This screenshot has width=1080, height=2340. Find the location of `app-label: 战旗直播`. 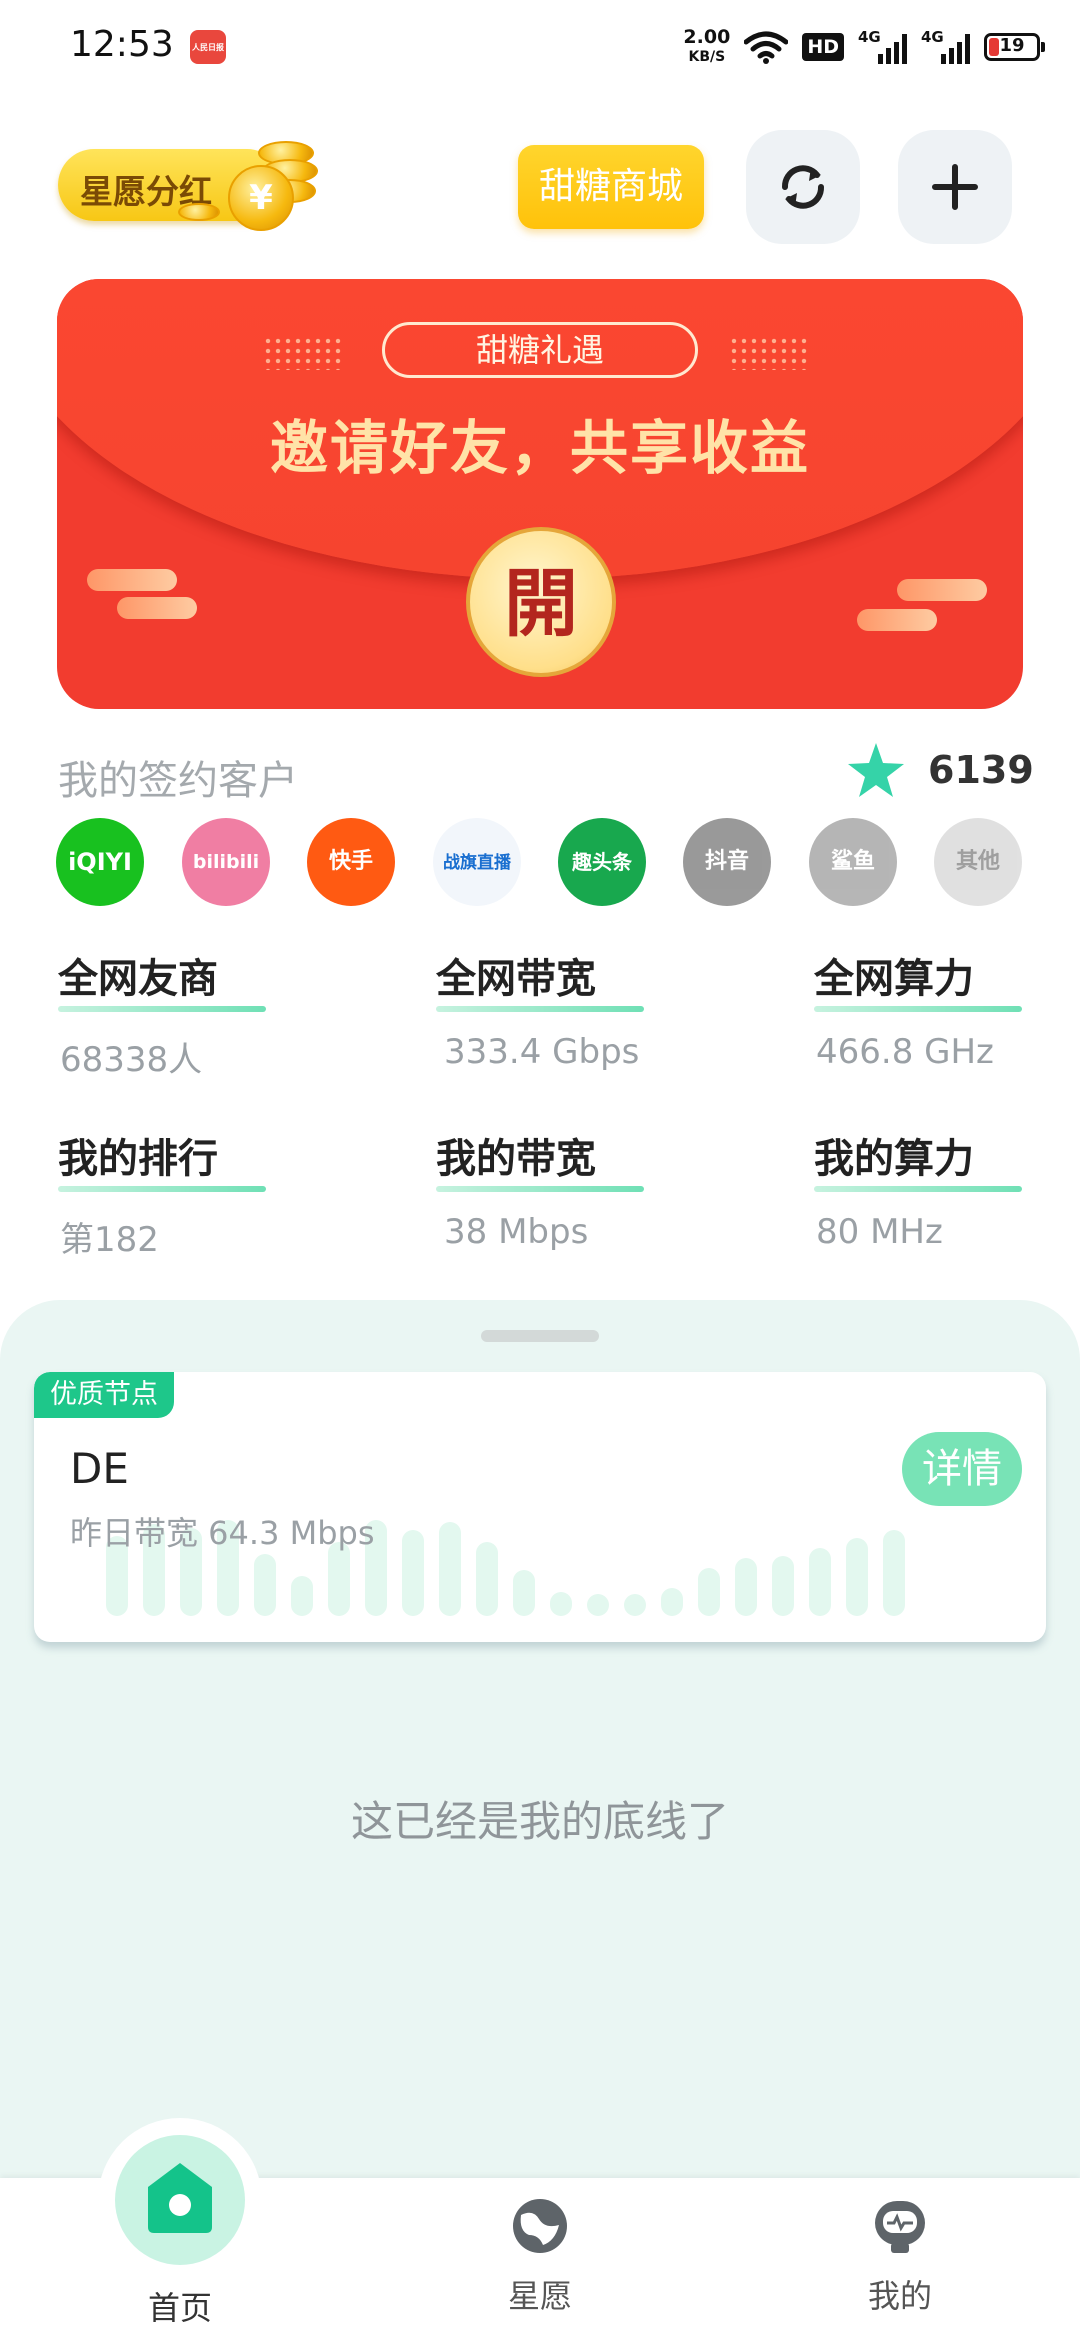

app-label: 战旗直播 is located at coordinates (477, 863).